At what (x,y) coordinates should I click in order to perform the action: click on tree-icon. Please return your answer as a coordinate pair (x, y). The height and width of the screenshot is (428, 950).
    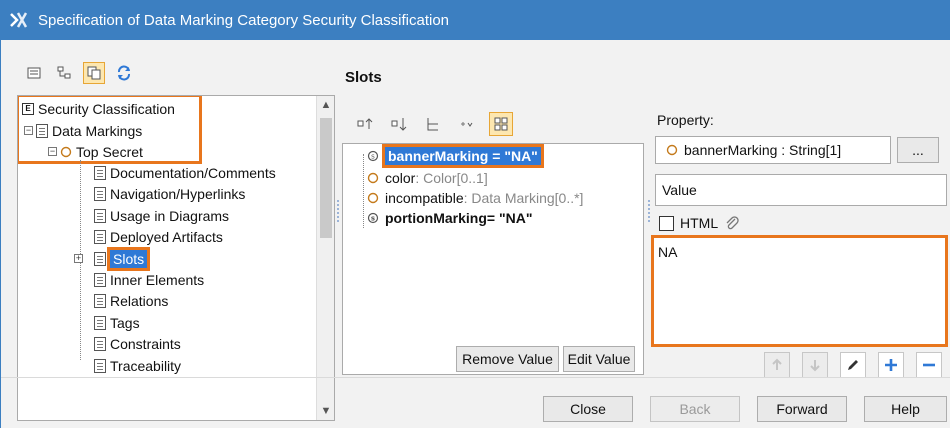
    Looking at the image, I should click on (64, 72).